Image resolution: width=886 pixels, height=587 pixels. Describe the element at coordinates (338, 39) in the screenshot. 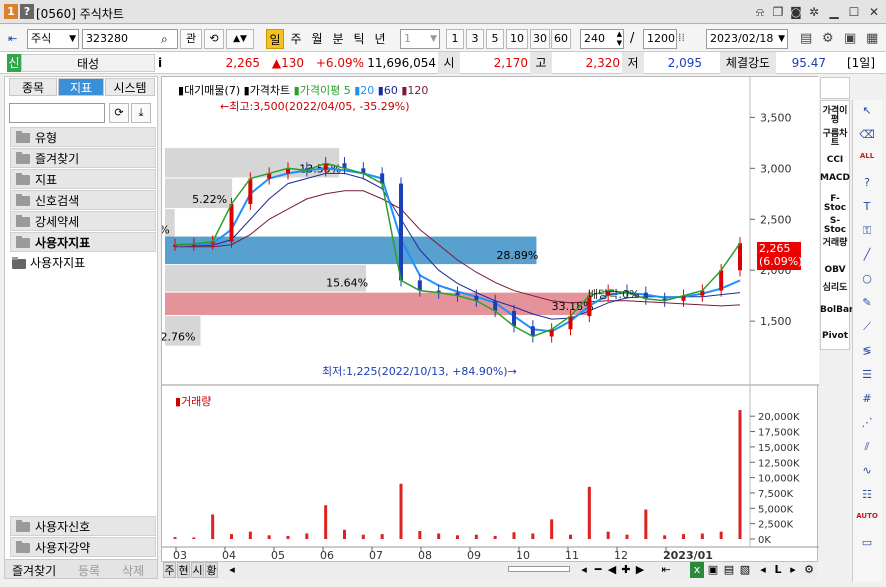

I see `period-minute: 분` at that location.